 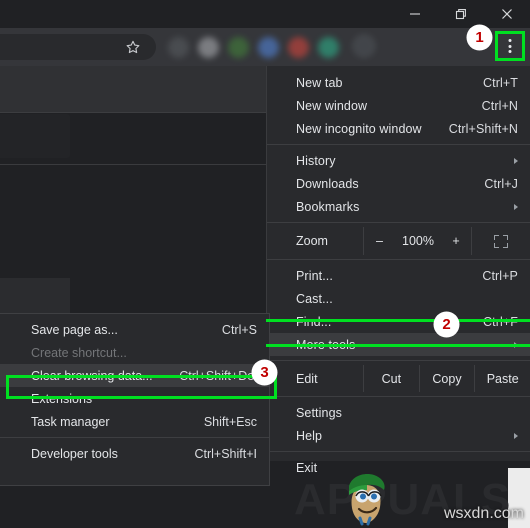 What do you see at coordinates (62, 398) in the screenshot?
I see `submenu-item-label: Extensions` at bounding box center [62, 398].